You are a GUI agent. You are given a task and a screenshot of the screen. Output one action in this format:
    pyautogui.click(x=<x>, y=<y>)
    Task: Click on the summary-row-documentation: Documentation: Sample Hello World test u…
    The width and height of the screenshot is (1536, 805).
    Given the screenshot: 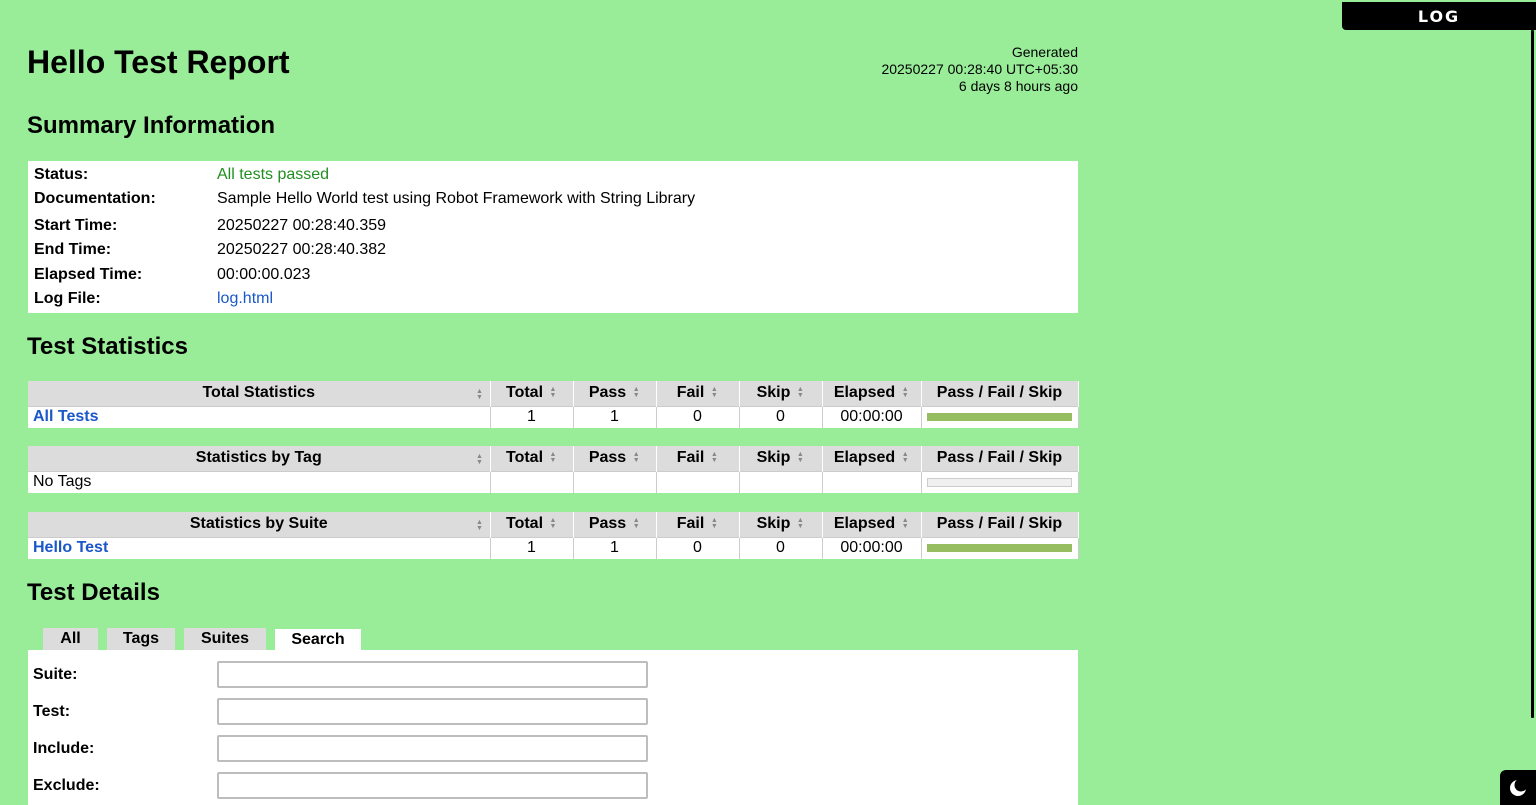 What is the action you would take?
    pyautogui.click(x=364, y=199)
    